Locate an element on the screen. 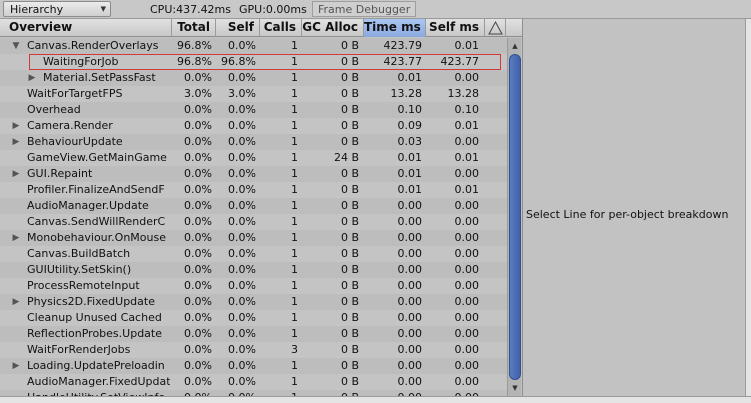 This screenshot has width=751, height=403. scrollbar-thumb is located at coordinates (515, 217).